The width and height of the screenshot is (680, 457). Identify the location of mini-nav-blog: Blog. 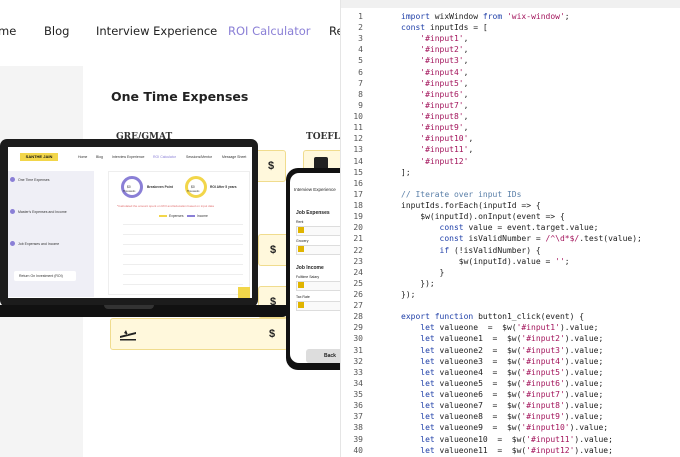
(100, 157).